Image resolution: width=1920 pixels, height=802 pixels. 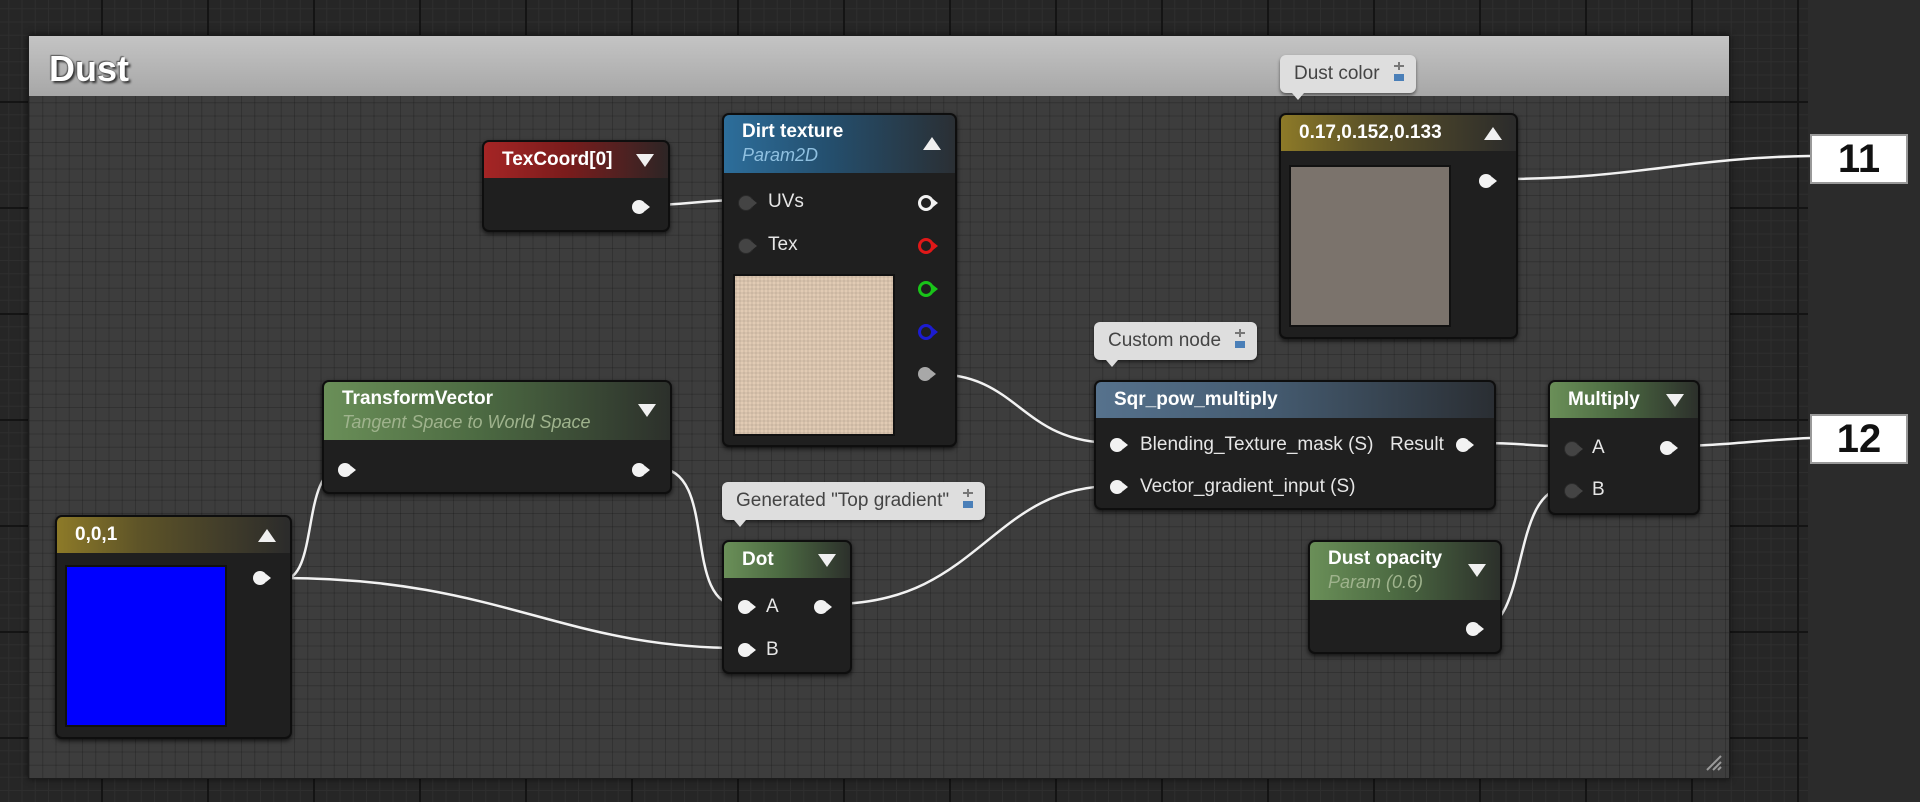 I want to click on dot-a-input-pin, so click(x=747, y=607).